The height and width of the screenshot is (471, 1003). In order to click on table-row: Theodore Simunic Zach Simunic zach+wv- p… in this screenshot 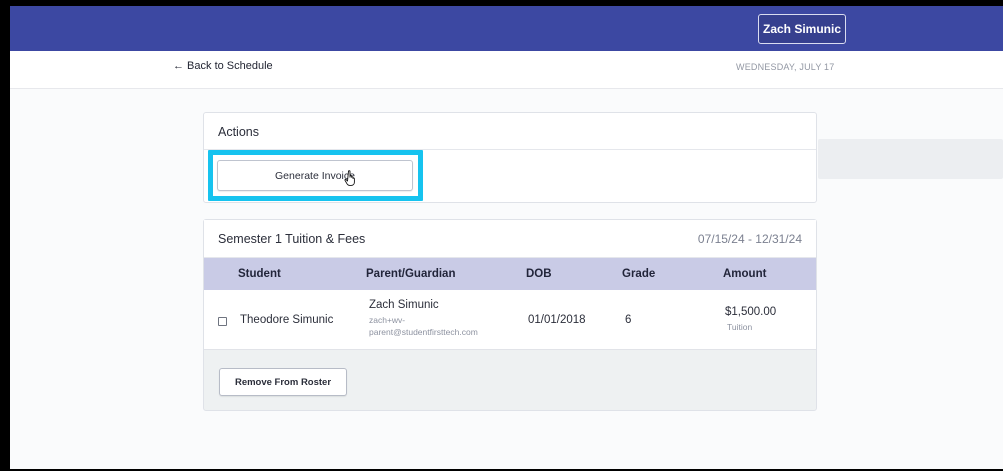, I will do `click(510, 320)`.